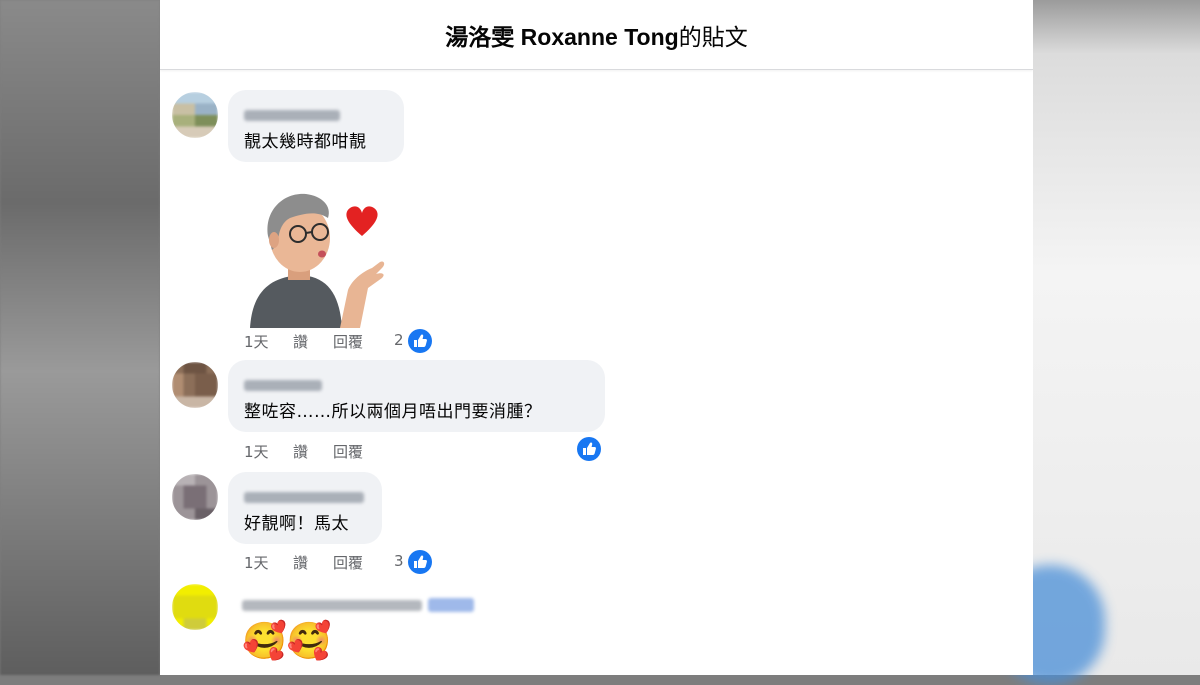 The width and height of the screenshot is (1200, 685). What do you see at coordinates (416, 396) in the screenshot?
I see `comment-bubble: 整咗容……所以兩個月唔出門要消腫？` at bounding box center [416, 396].